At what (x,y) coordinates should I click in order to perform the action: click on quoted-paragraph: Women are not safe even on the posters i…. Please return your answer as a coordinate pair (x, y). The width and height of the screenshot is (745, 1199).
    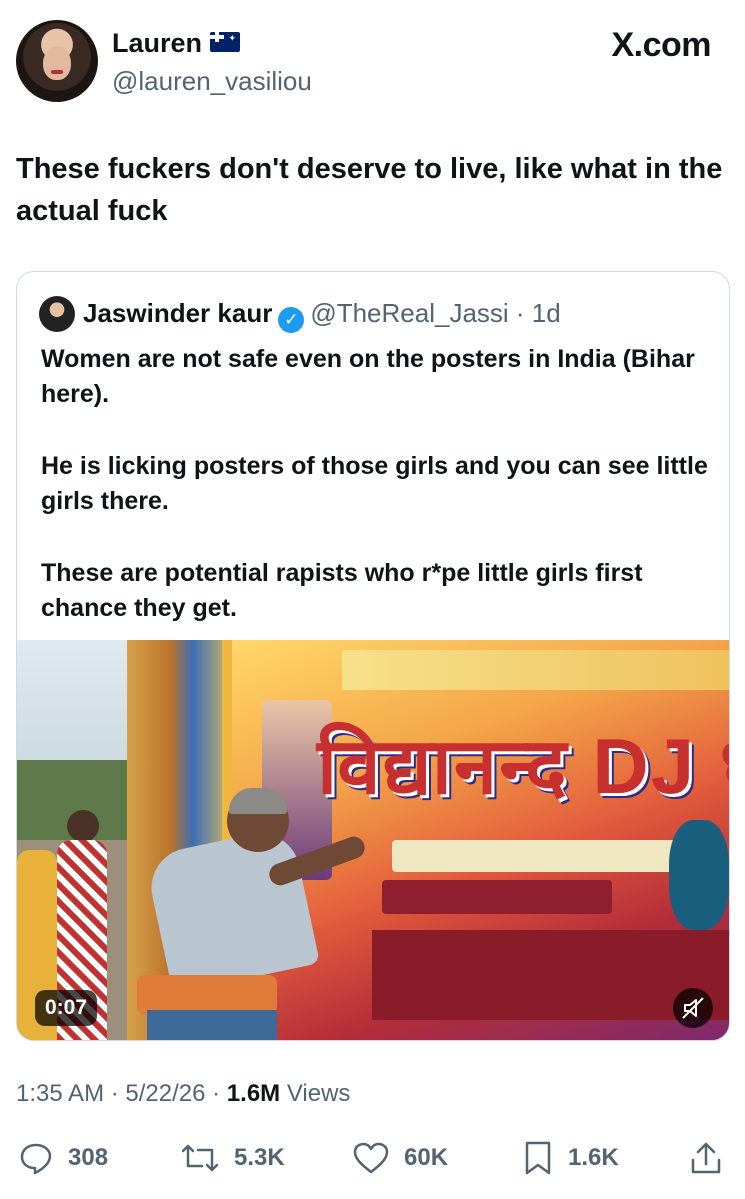
    Looking at the image, I should click on (368, 376).